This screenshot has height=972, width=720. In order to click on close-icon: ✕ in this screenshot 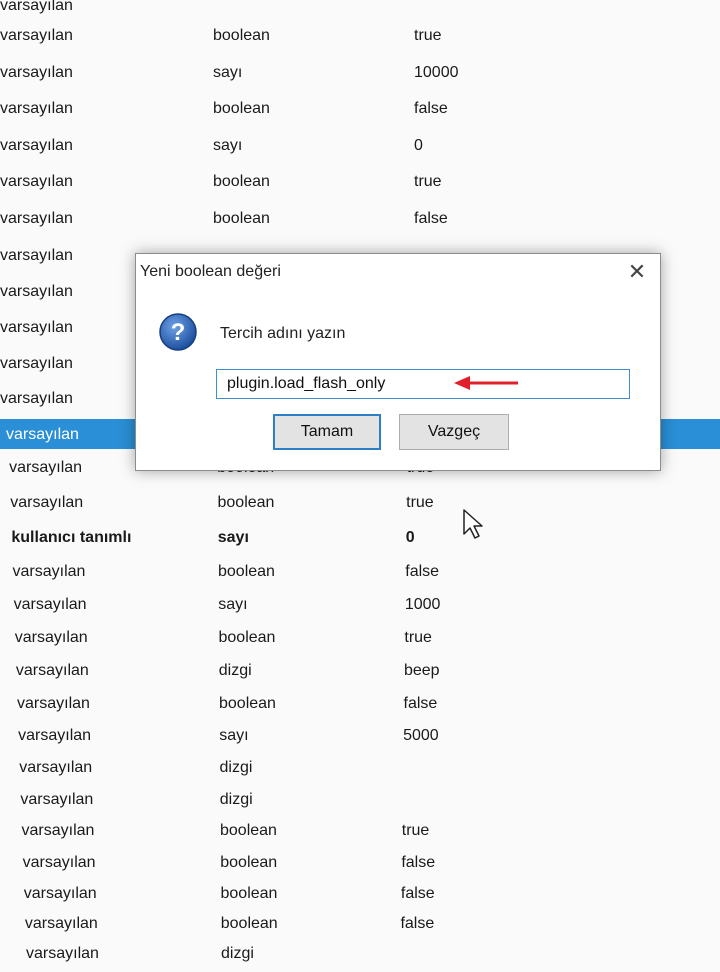, I will do `click(637, 272)`.